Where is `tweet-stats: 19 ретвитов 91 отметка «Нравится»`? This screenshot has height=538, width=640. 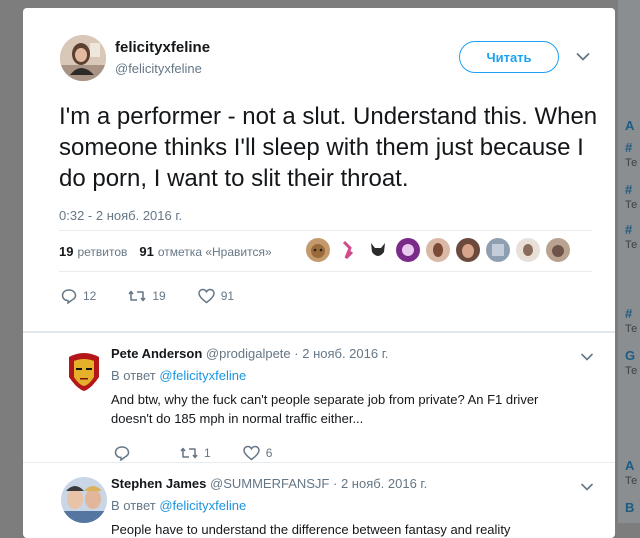 tweet-stats: 19 ретвитов 91 отметка «Нравится» is located at coordinates (165, 251).